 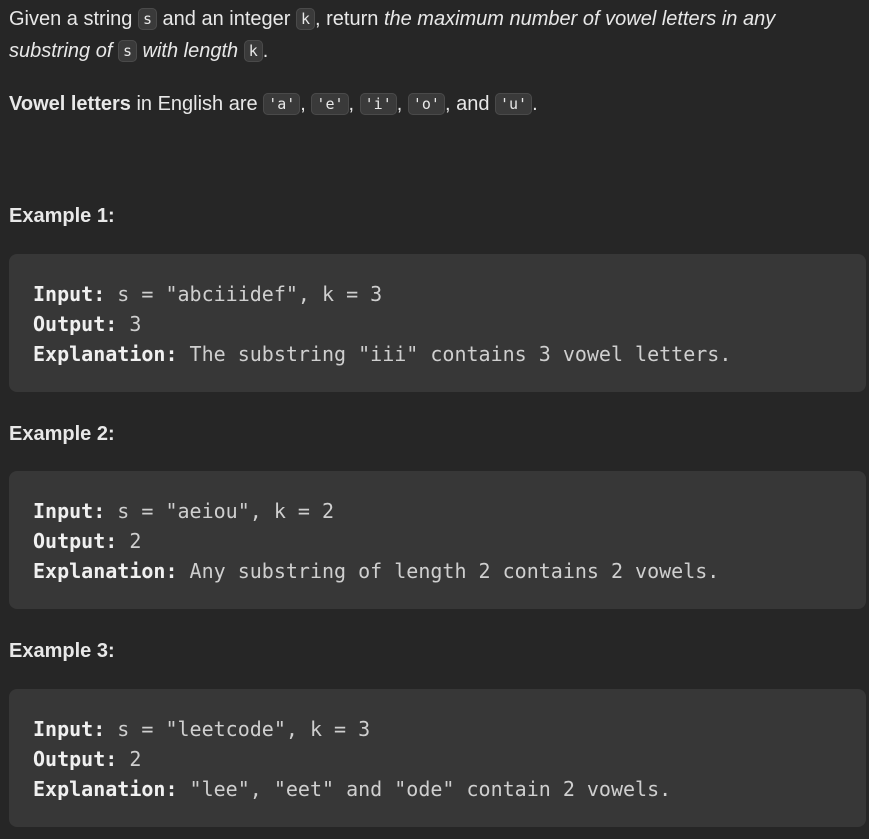 What do you see at coordinates (129, 324) in the screenshot?
I see `output-value: 3` at bounding box center [129, 324].